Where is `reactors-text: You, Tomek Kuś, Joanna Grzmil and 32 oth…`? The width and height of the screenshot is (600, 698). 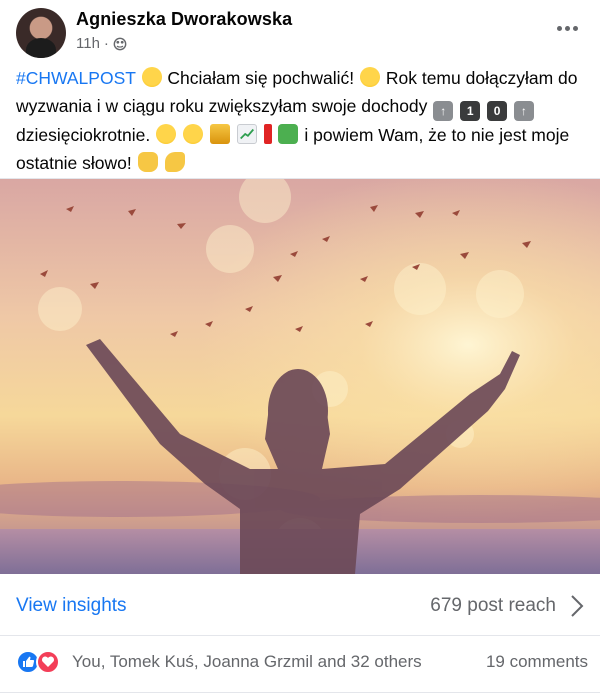 reactors-text: You, Tomek Kuś, Joanna Grzmil and 32 oth… is located at coordinates (247, 662).